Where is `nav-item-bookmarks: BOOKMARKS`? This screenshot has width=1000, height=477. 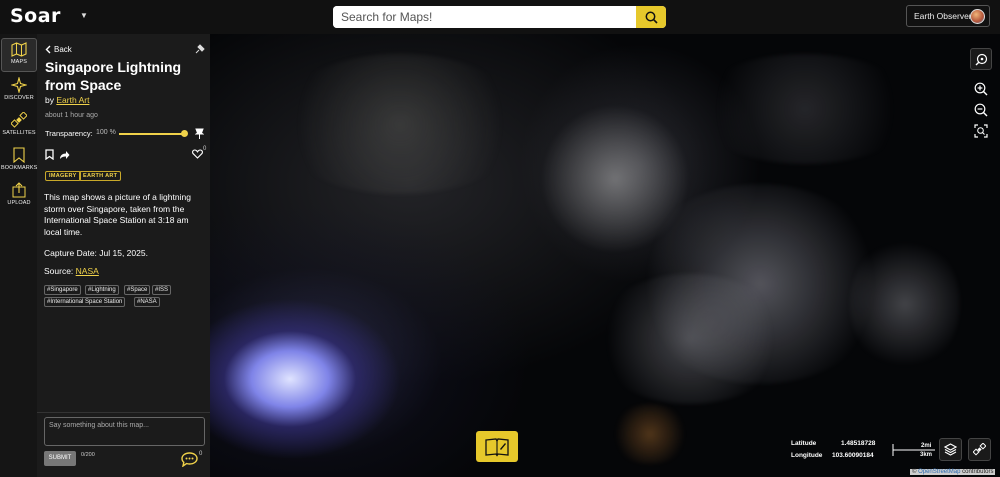 nav-item-bookmarks: BOOKMARKS is located at coordinates (19, 161).